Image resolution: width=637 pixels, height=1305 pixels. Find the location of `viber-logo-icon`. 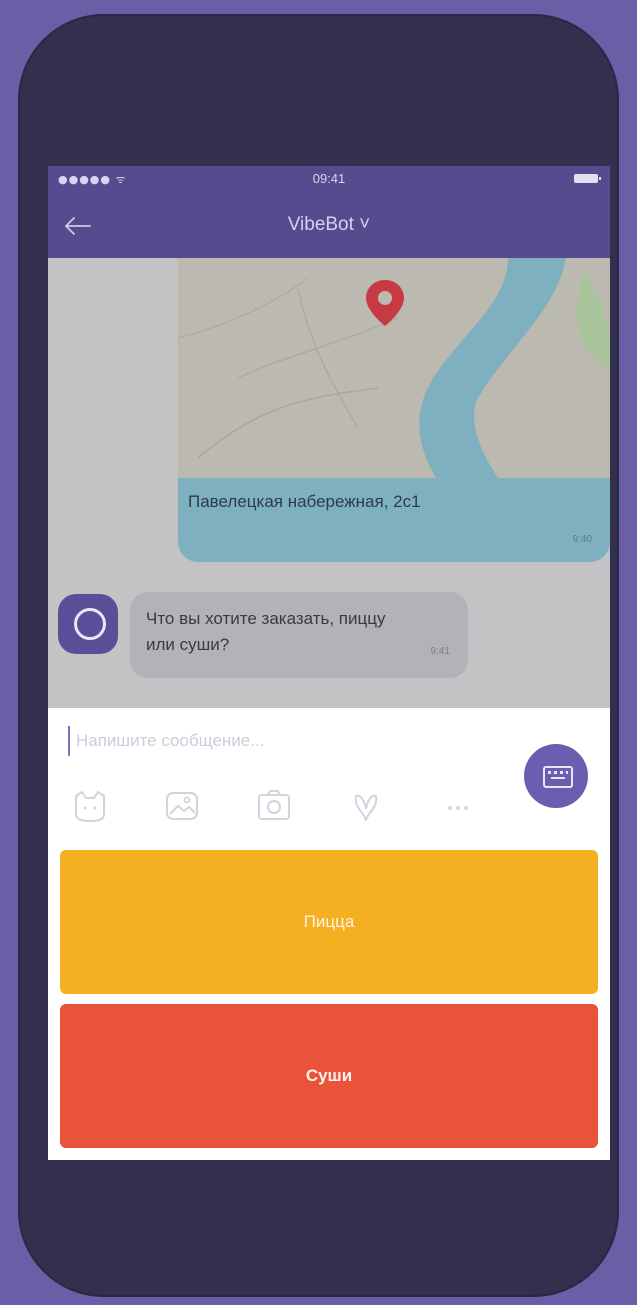

viber-logo-icon is located at coordinates (90, 624).